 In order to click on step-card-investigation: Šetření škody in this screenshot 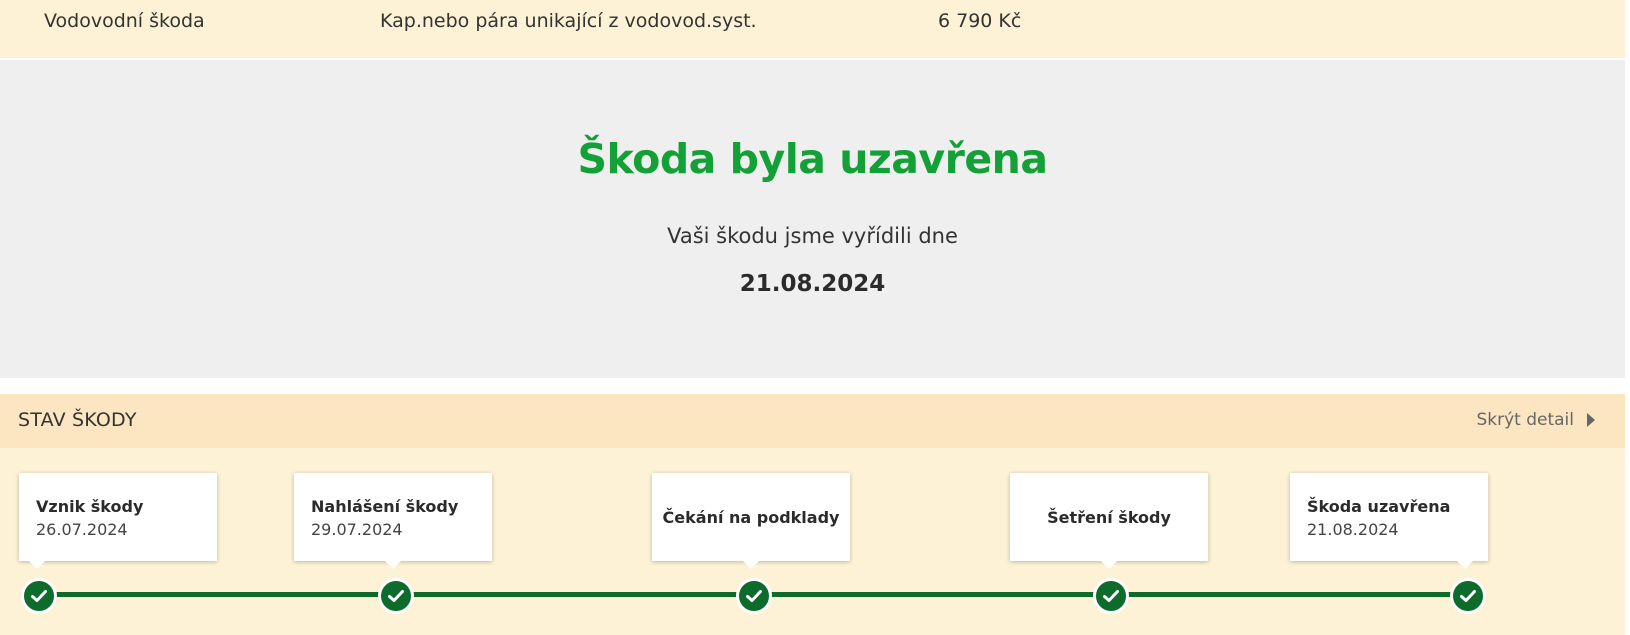, I will do `click(1109, 521)`.